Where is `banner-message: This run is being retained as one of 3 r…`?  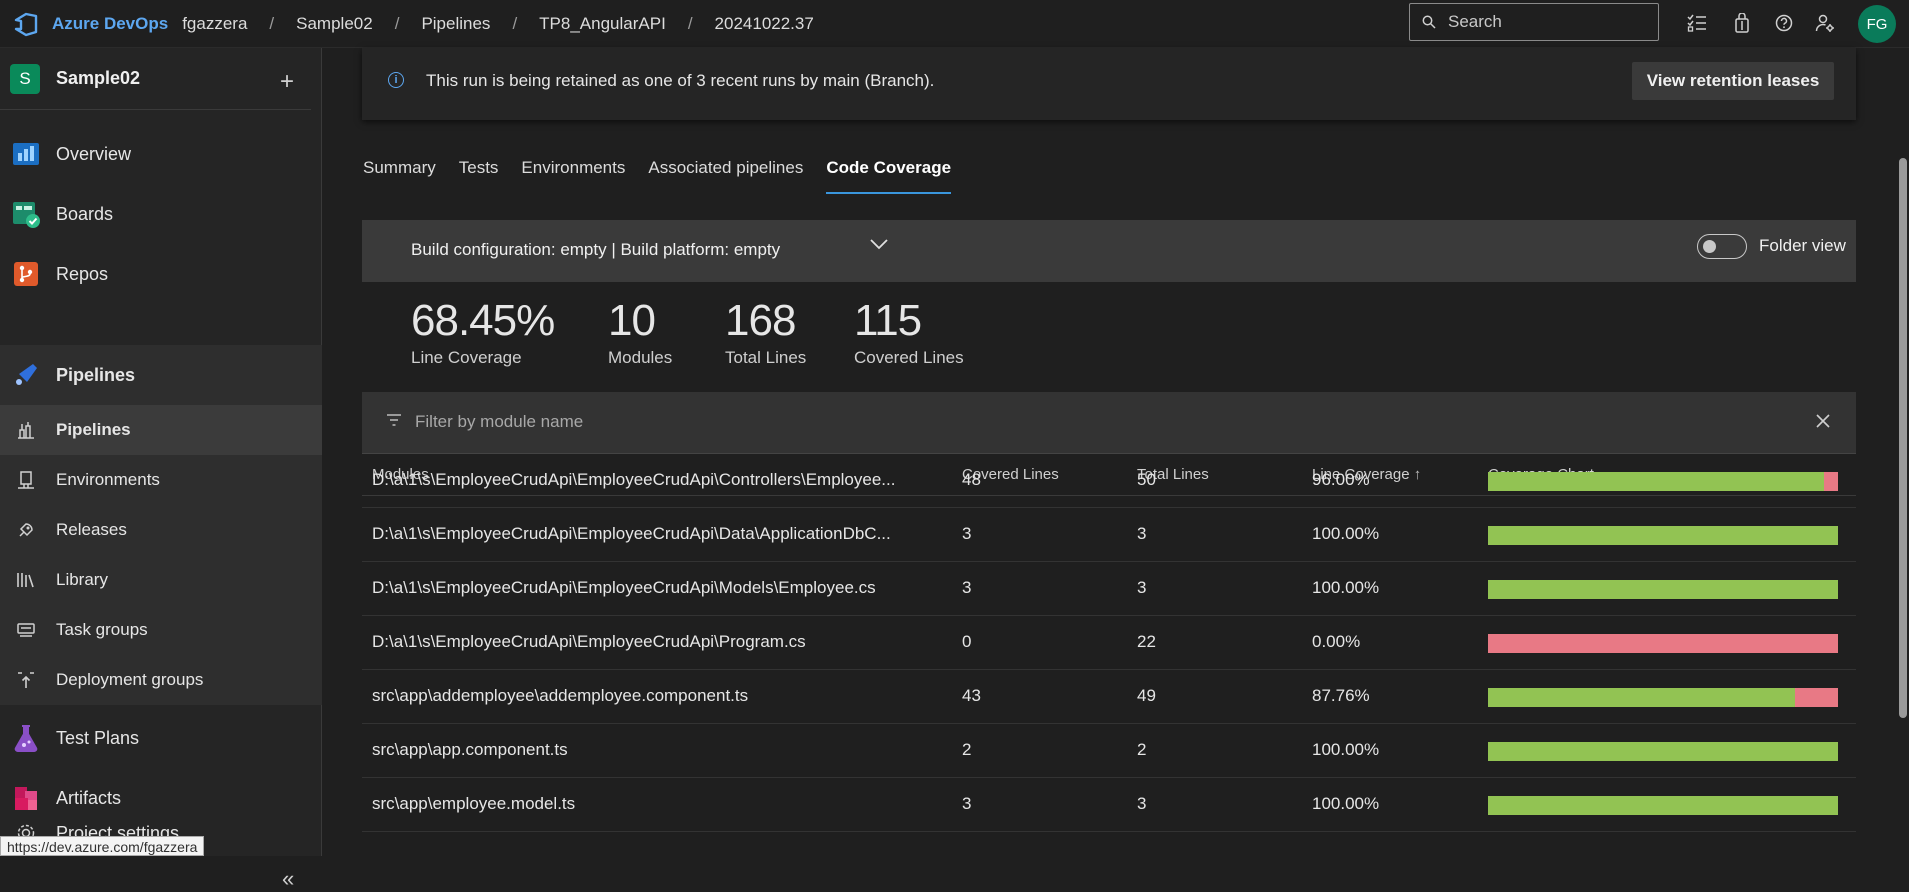
banner-message: This run is being retained as one of 3 r… is located at coordinates (680, 80).